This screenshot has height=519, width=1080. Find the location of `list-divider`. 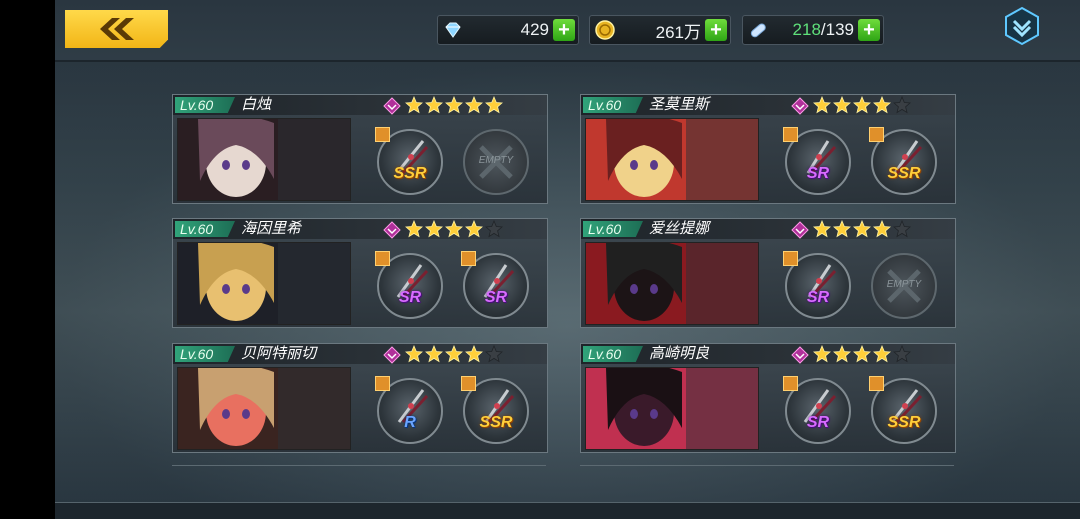

list-divider is located at coordinates (359, 465).